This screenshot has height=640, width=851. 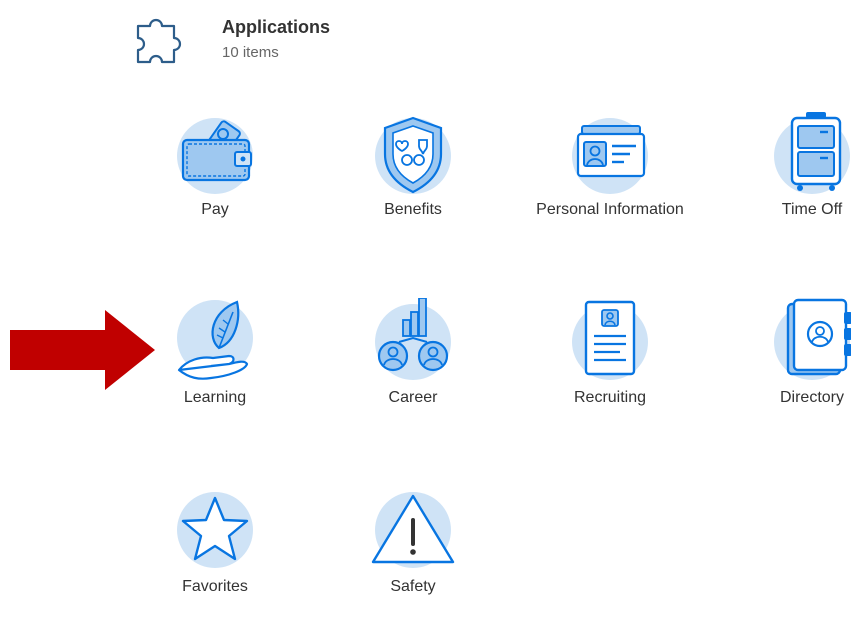 I want to click on app-safety: Safety, so click(x=413, y=565).